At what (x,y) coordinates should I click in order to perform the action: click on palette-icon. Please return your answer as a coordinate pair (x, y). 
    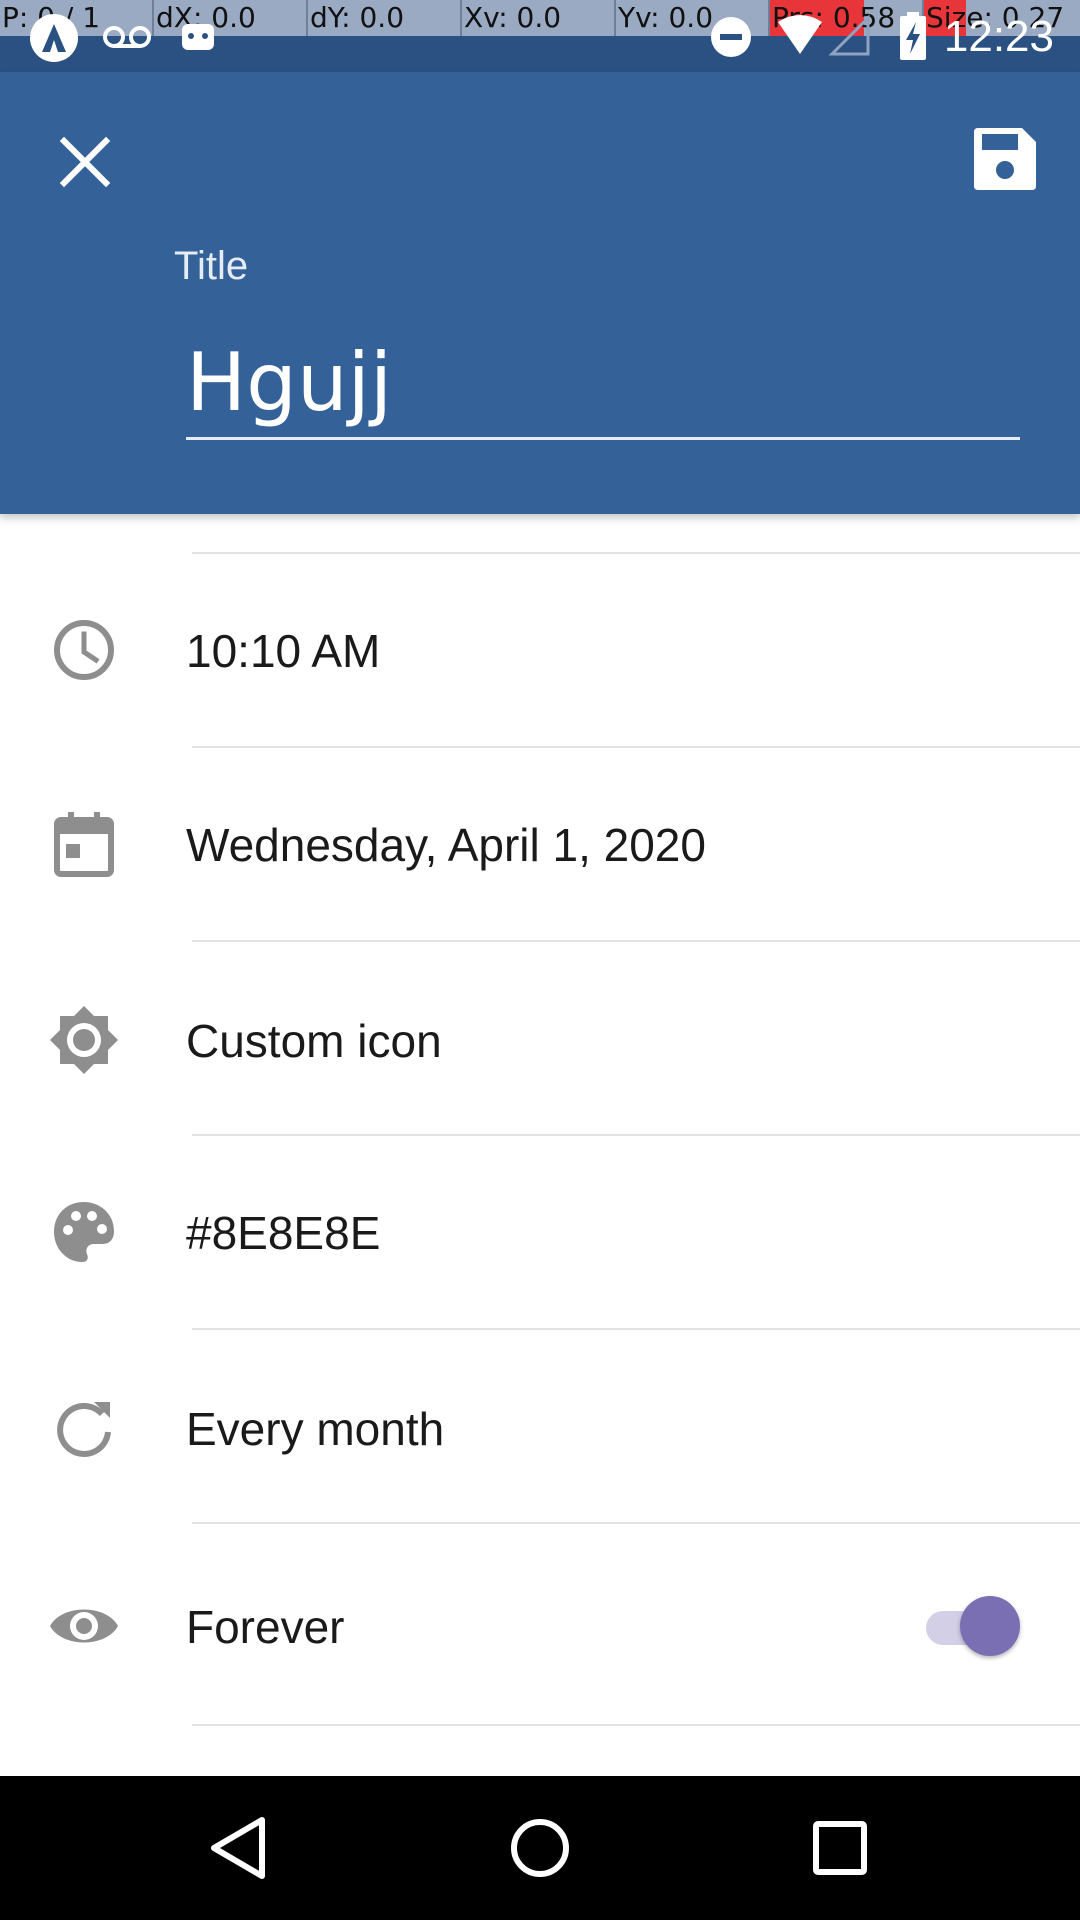
    Looking at the image, I should click on (84, 1232).